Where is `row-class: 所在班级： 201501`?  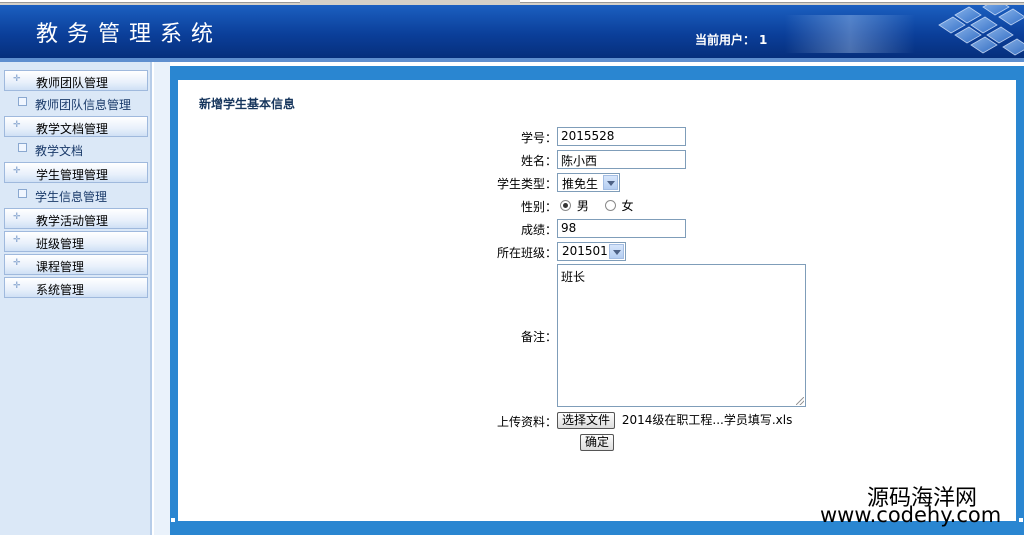
row-class: 所在班级： 201501 is located at coordinates (650, 253).